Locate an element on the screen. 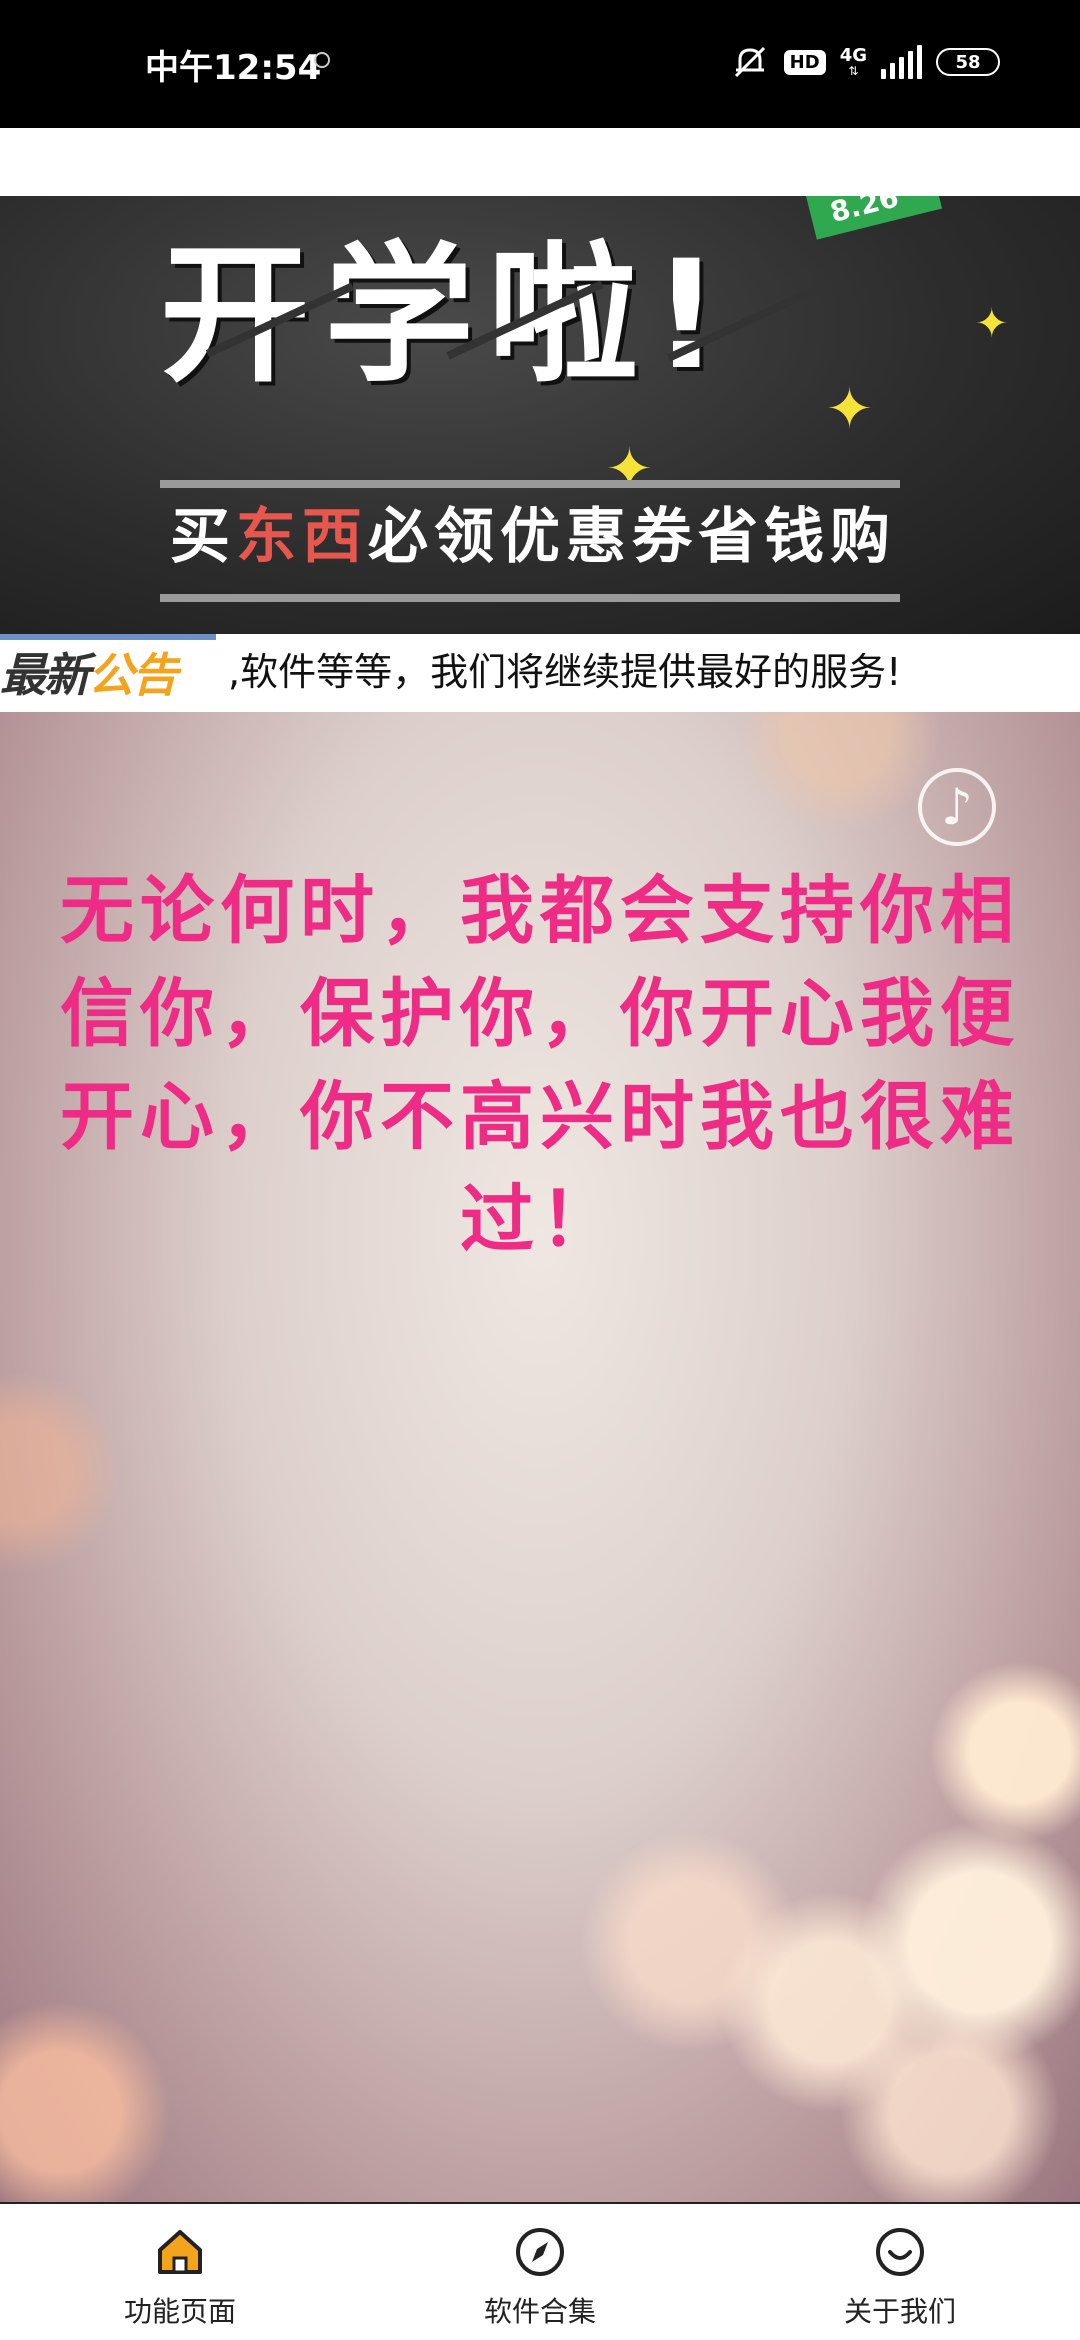 The width and height of the screenshot is (1080, 2340). tab-about-us: 关于我们 is located at coordinates (900, 2272).